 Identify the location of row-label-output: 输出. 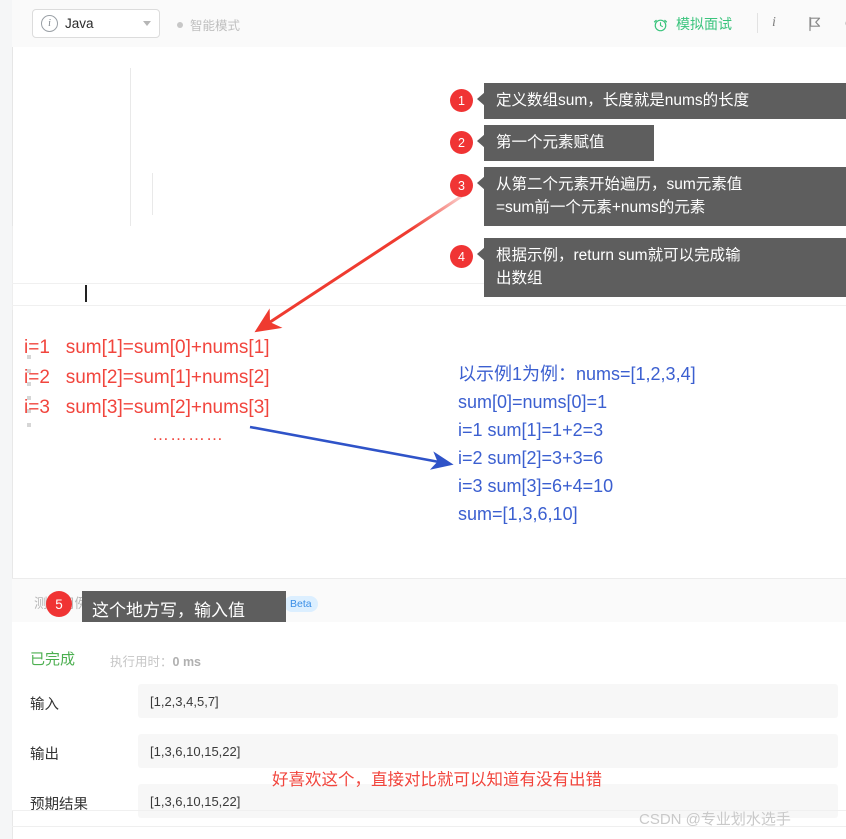
(44, 755).